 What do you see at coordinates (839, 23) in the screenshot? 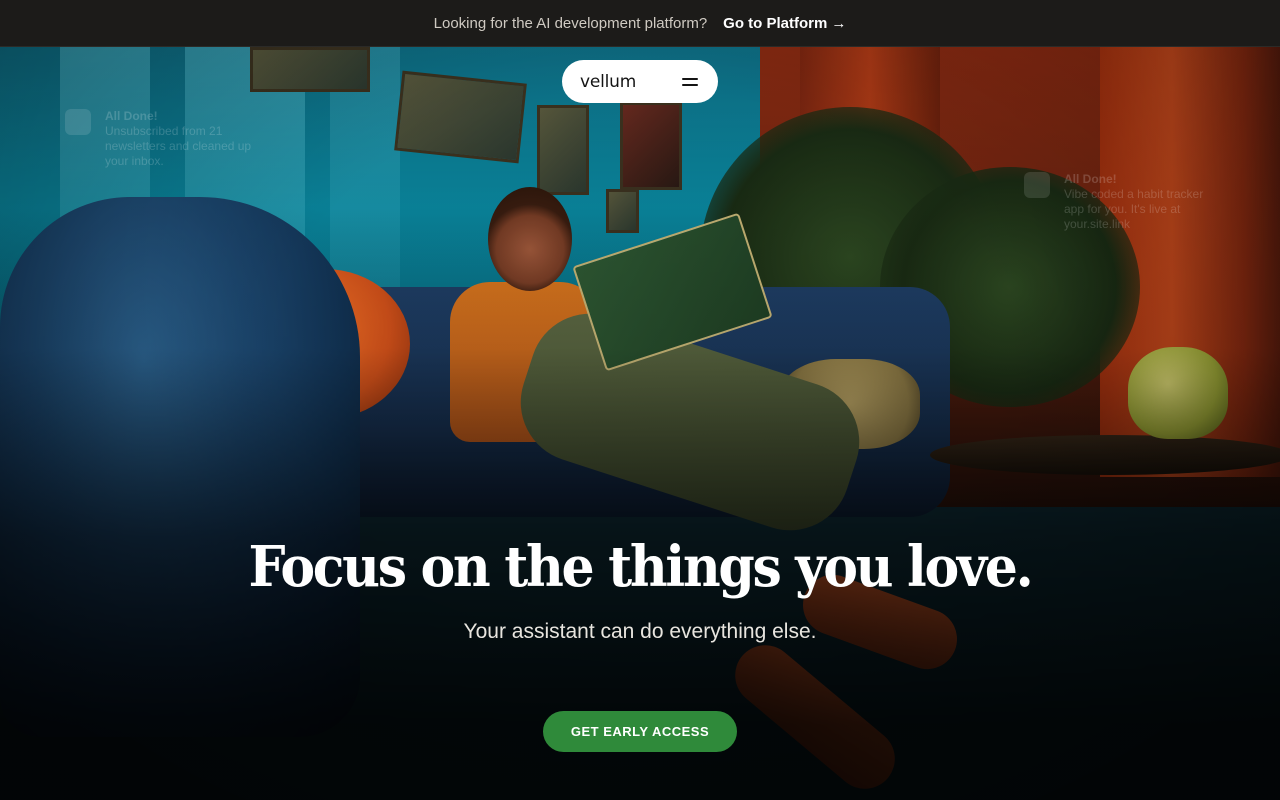
I see `arrow-right-icon: →` at bounding box center [839, 23].